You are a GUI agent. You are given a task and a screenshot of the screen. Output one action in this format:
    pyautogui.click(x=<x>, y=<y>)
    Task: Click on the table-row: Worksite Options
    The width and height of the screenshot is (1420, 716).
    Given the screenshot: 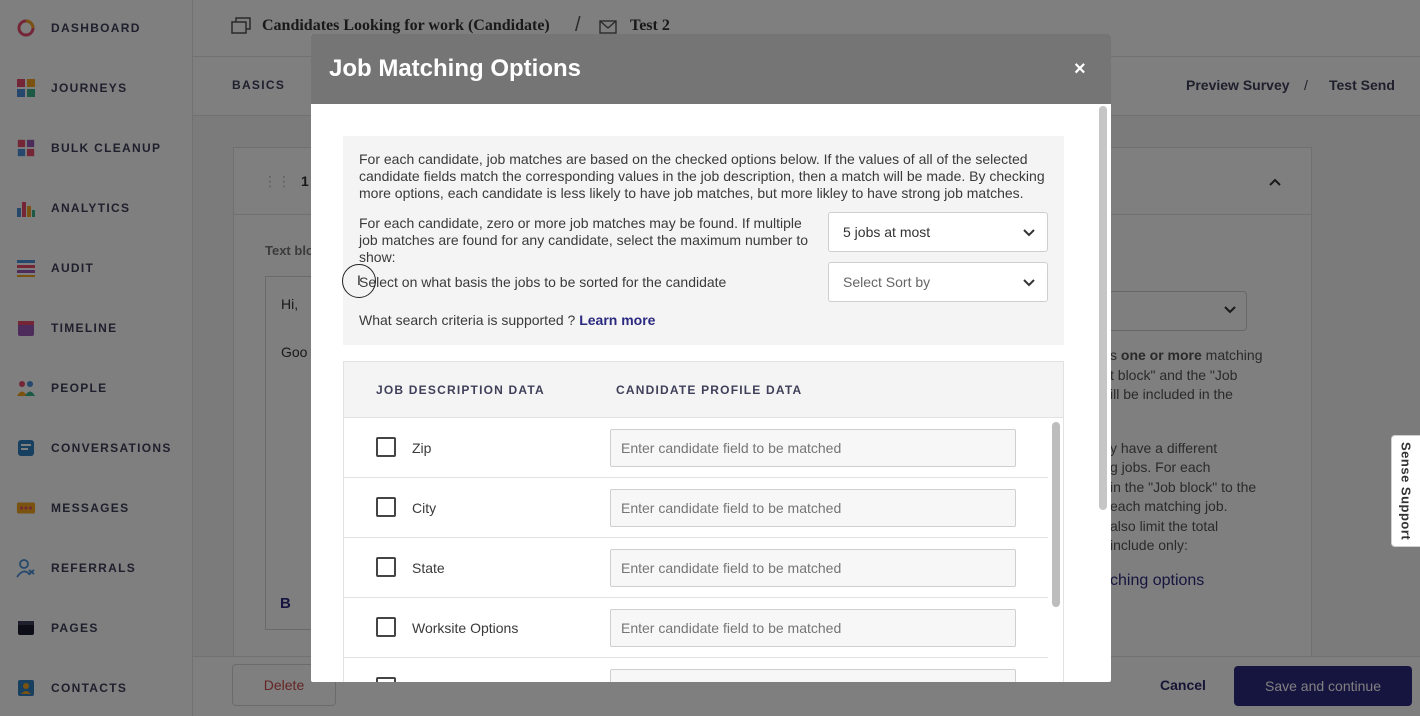 What is the action you would take?
    pyautogui.click(x=696, y=628)
    